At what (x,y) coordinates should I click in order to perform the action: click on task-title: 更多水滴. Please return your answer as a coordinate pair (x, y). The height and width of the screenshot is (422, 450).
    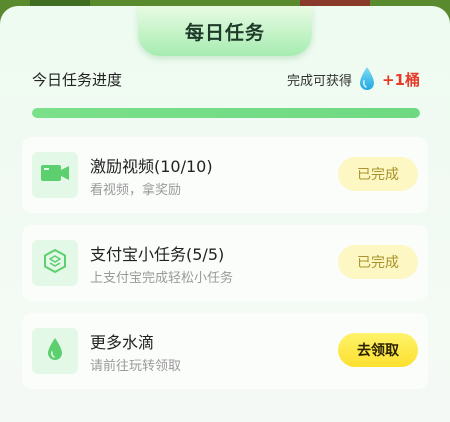
    Looking at the image, I should click on (122, 342).